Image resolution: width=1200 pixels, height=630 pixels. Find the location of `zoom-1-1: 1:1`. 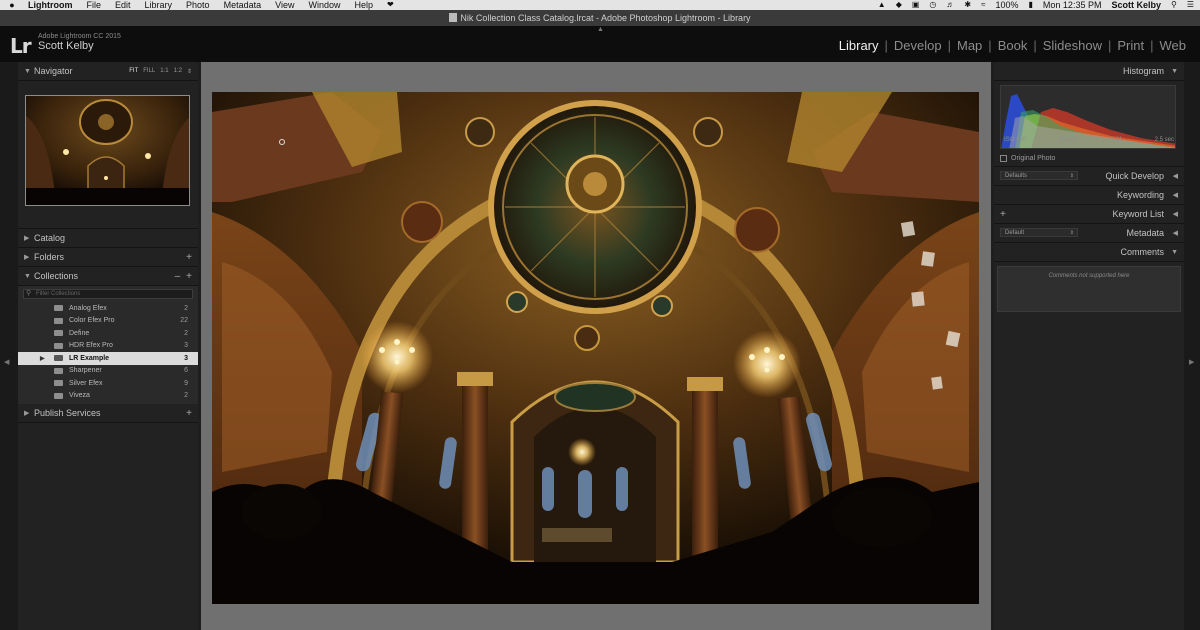

zoom-1-1: 1:1 is located at coordinates (164, 71).